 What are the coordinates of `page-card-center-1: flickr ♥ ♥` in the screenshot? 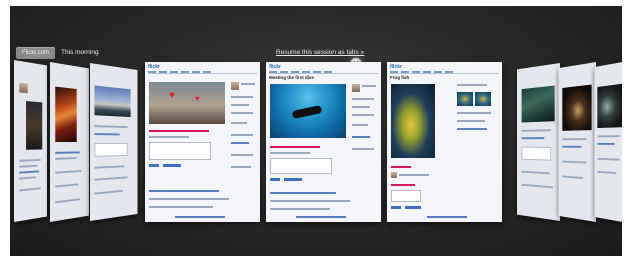 It's located at (202, 142).